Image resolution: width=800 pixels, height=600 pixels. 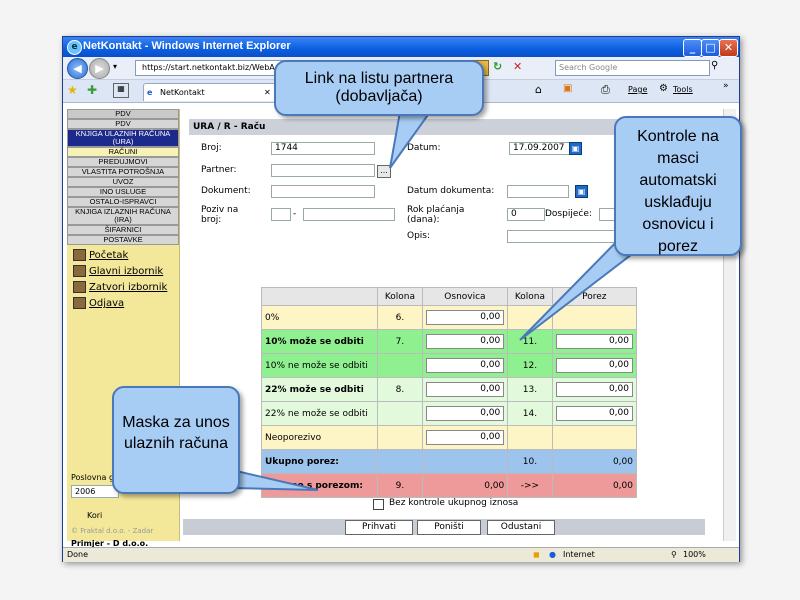 I want to click on partner-callout-pointer, so click(x=410, y=140).